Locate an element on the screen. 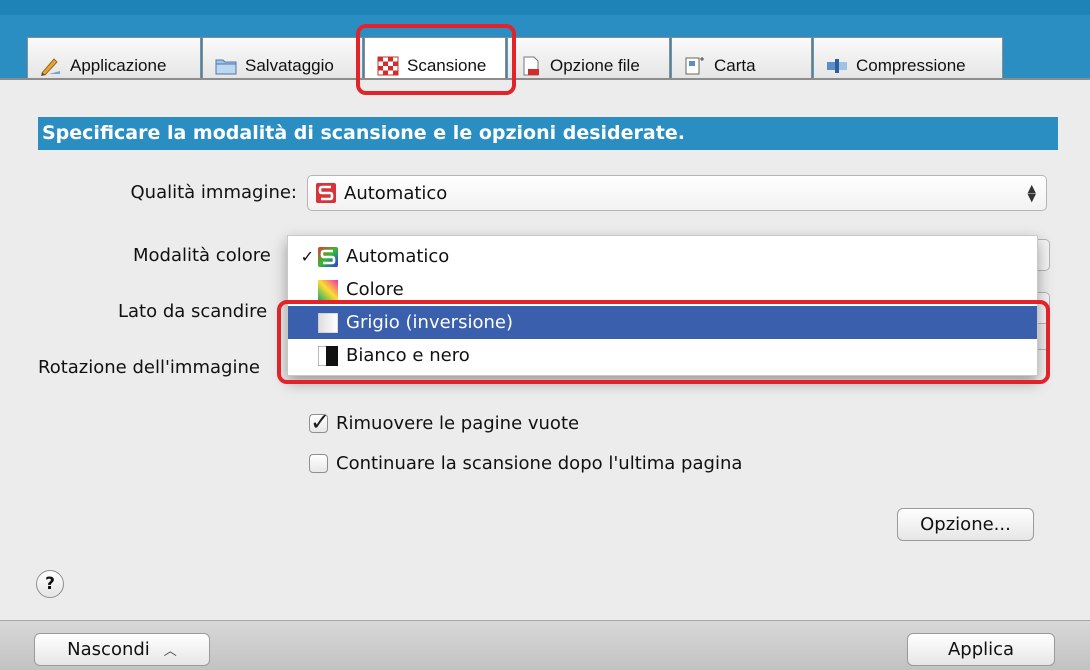 Image resolution: width=1090 pixels, height=670 pixels. tab-label: Salvataggio is located at coordinates (289, 65).